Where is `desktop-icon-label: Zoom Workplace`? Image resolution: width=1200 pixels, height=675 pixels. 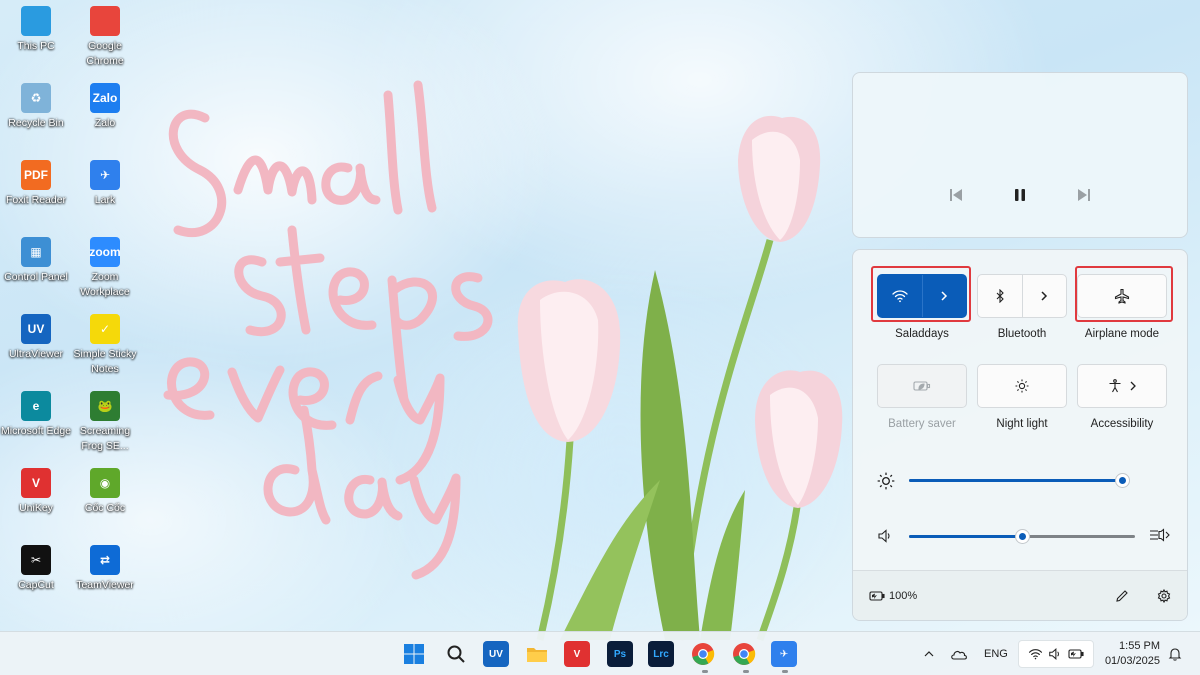
desktop-icon-label: Zoom Workplace is located at coordinates (105, 284).